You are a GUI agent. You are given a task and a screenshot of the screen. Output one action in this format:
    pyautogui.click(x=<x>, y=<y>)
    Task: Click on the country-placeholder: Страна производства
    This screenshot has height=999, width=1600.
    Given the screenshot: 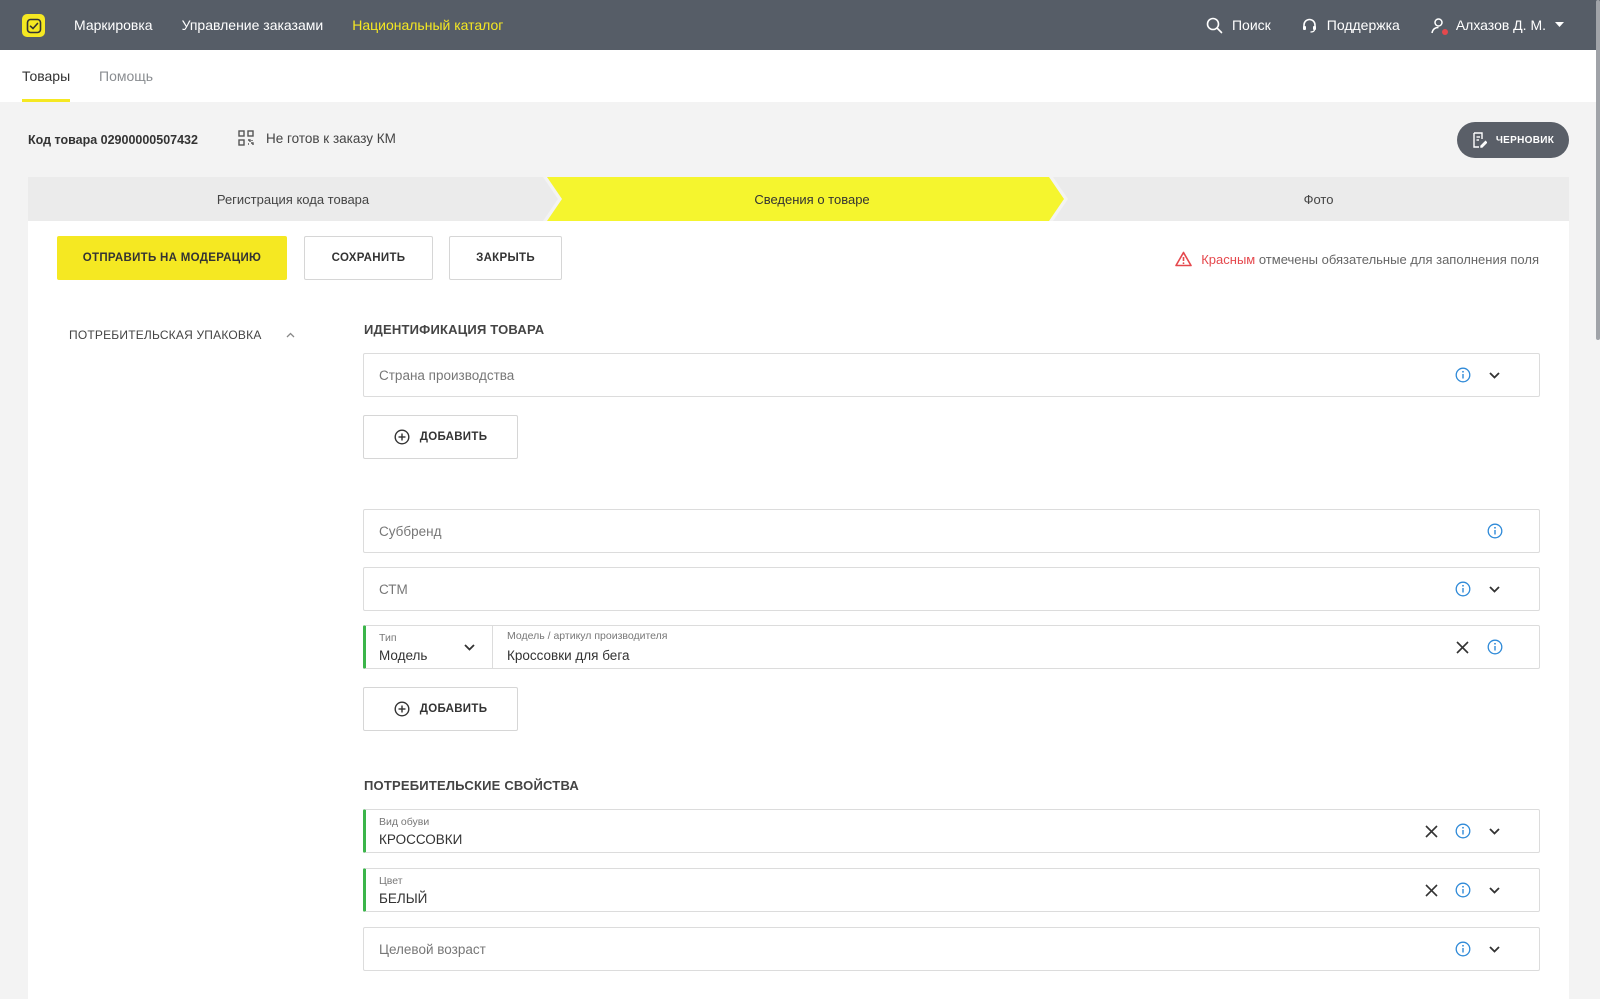 What is the action you would take?
    pyautogui.click(x=447, y=375)
    